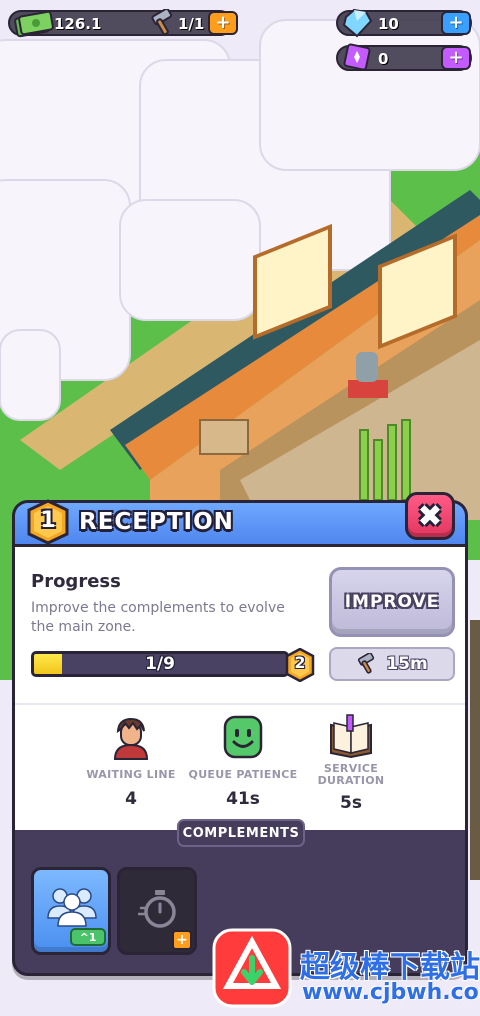  Describe the element at coordinates (456, 58) in the screenshot. I see `add-purple-gems-button: +` at that location.